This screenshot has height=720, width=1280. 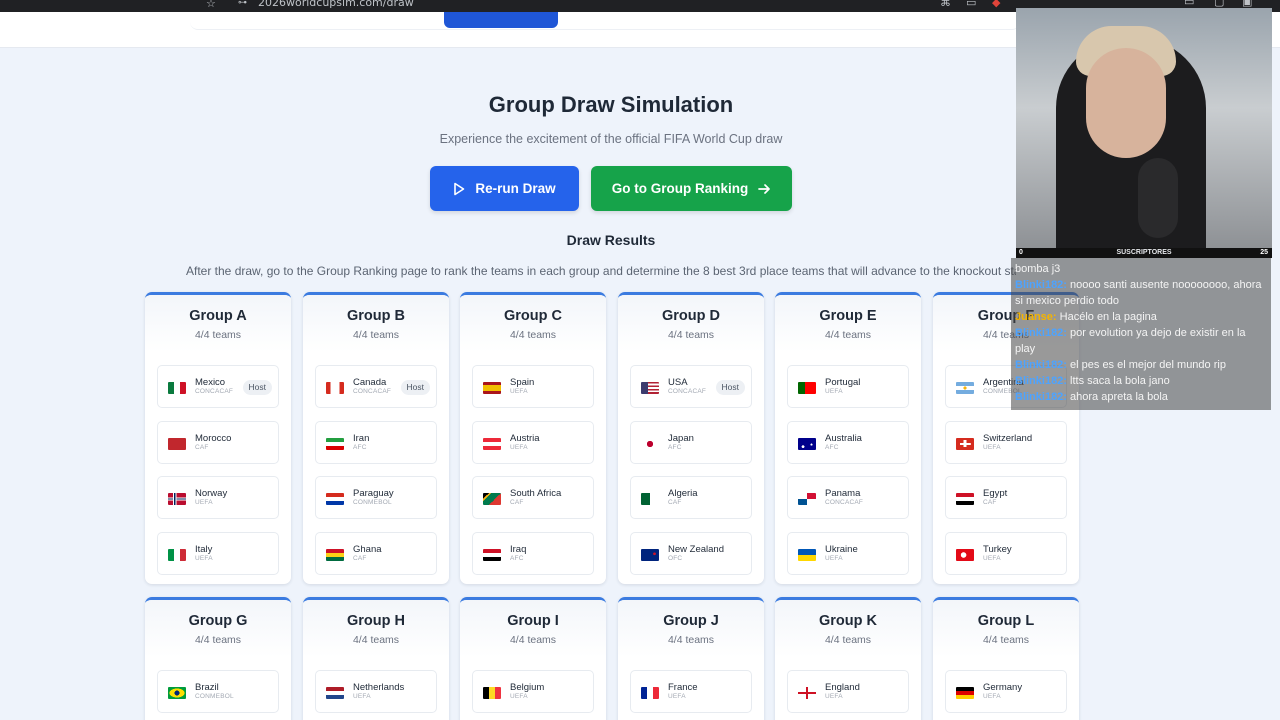 What do you see at coordinates (848, 553) in the screenshot?
I see `team-item: Ukraine UEFA` at bounding box center [848, 553].